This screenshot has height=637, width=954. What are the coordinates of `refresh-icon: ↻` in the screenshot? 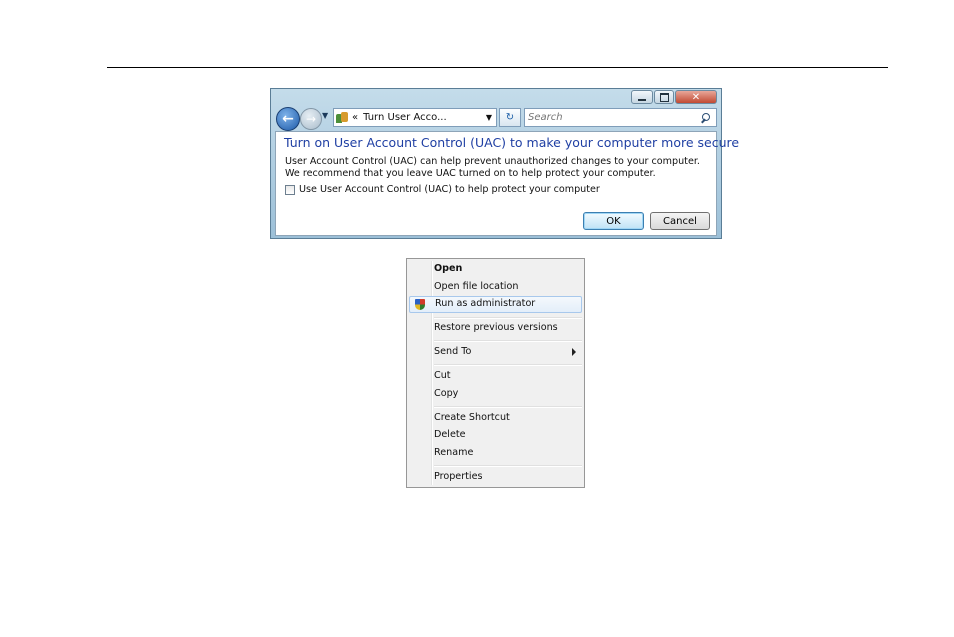 It's located at (510, 117).